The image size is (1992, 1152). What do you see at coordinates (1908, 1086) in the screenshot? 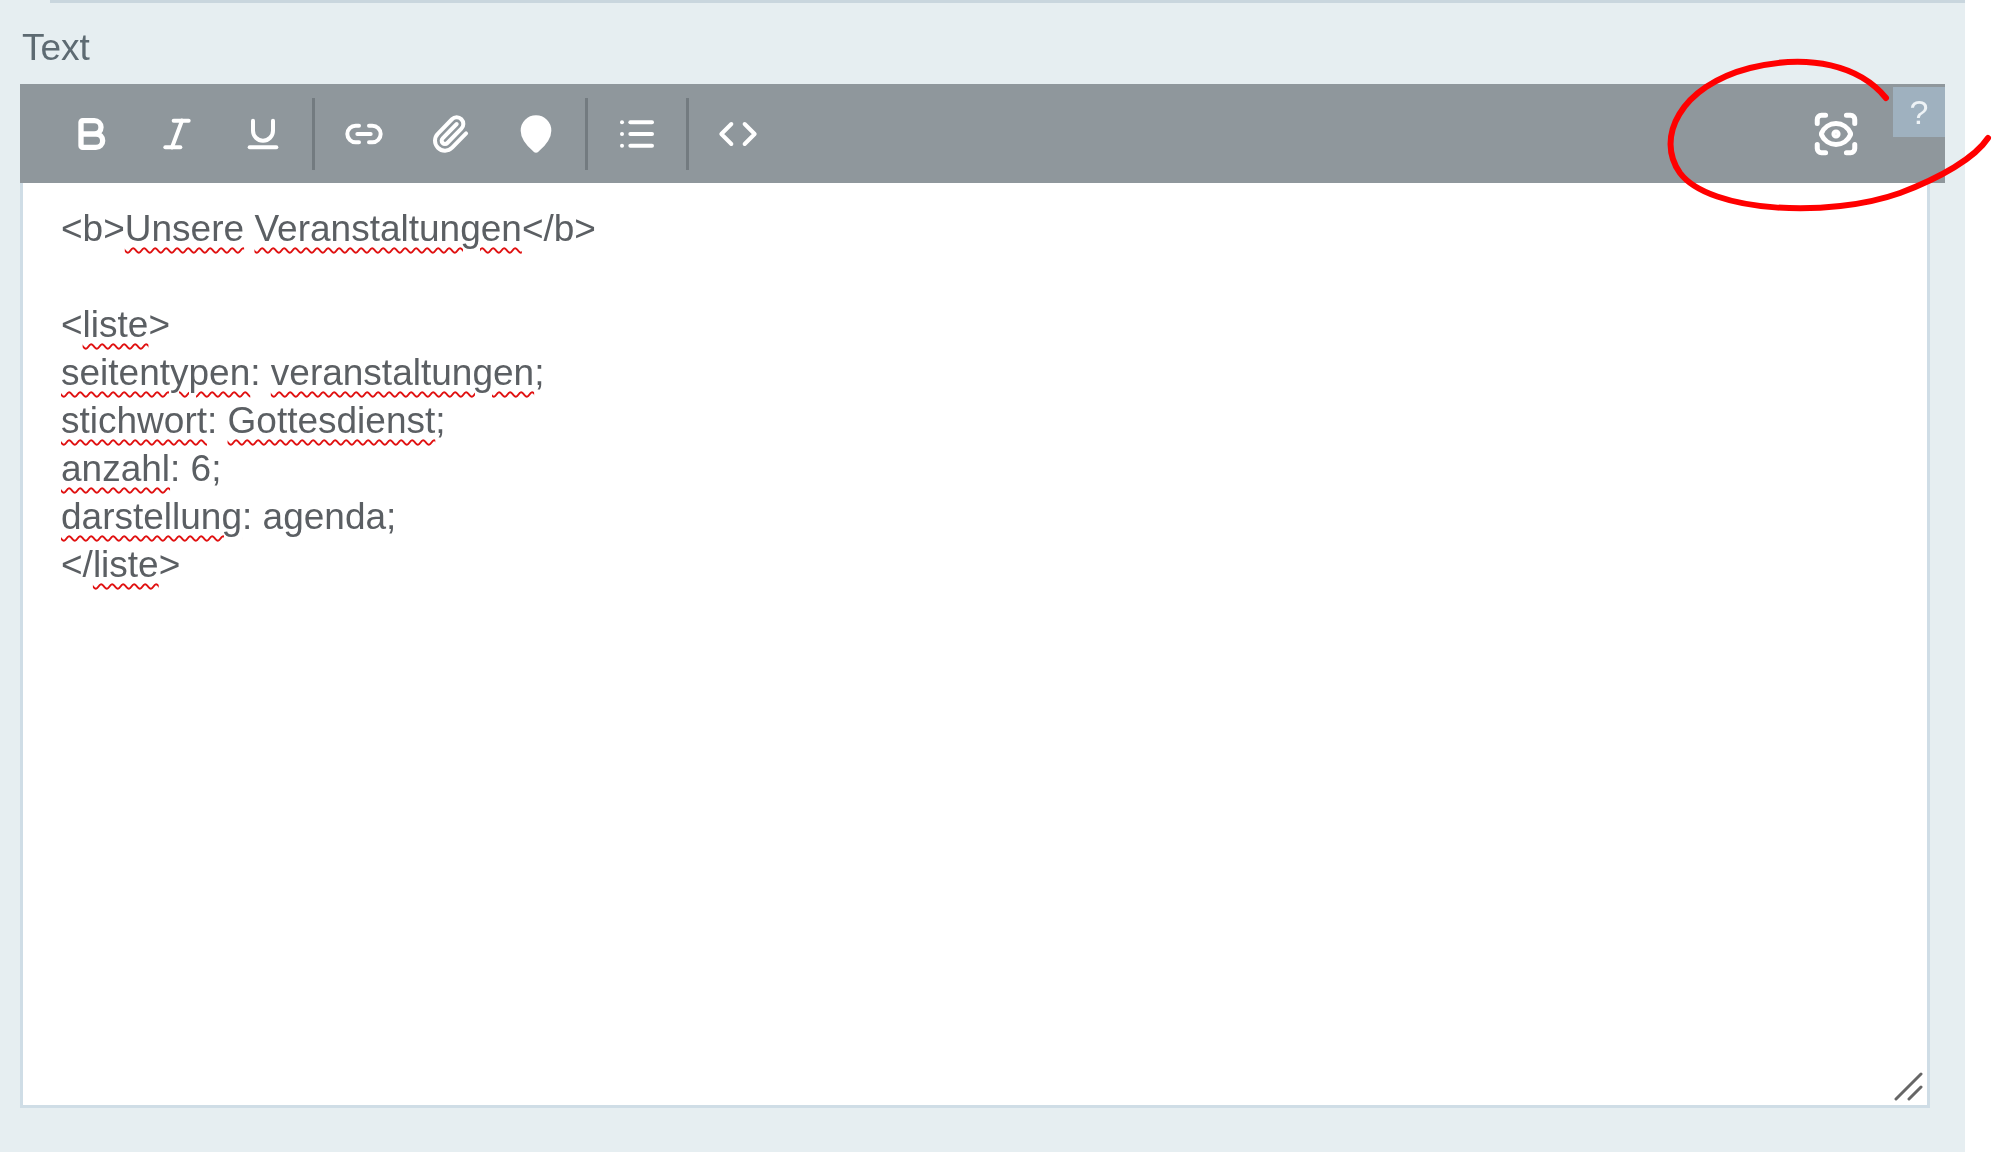
I see `resize-grip-icon` at bounding box center [1908, 1086].